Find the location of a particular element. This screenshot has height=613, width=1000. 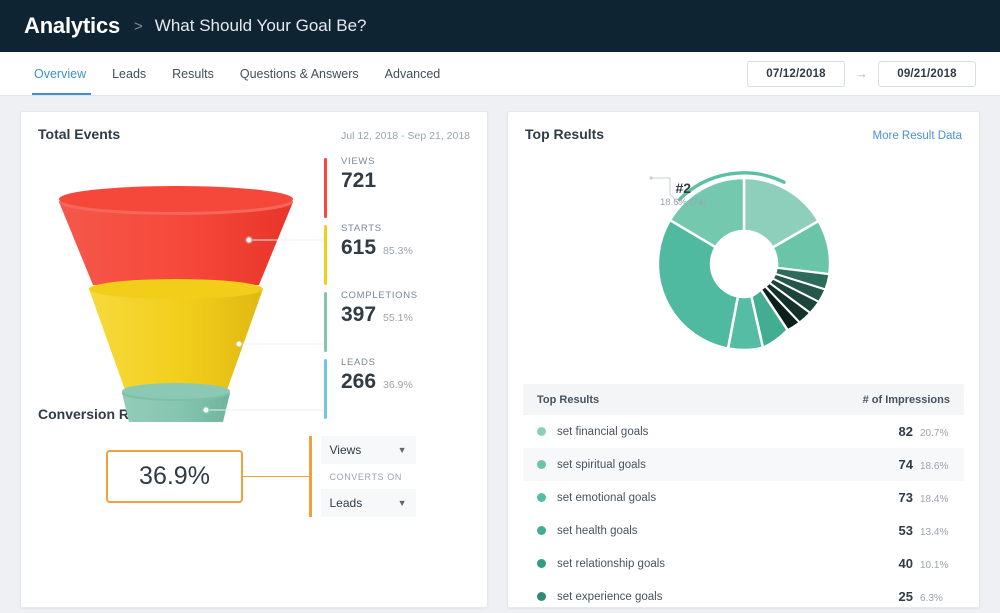

funnel-segment-views is located at coordinates (176, 235).